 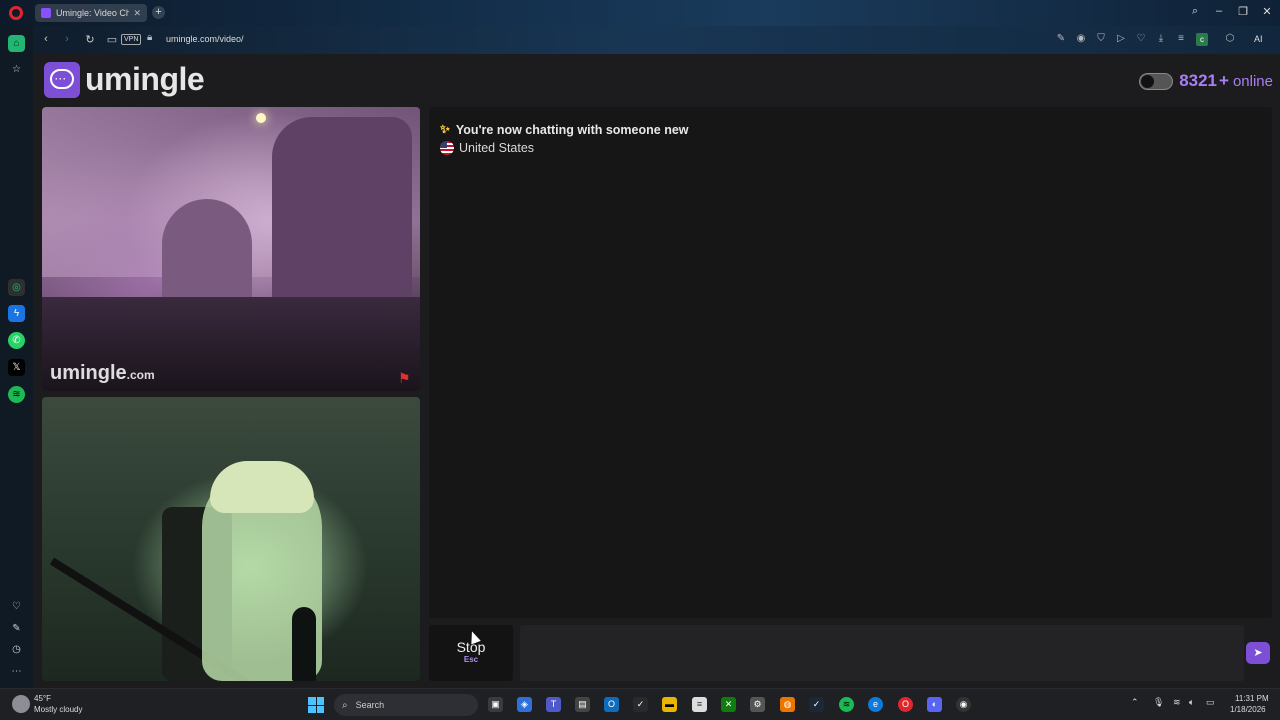 What do you see at coordinates (1243, 11) in the screenshot?
I see `maximize-button: ❐` at bounding box center [1243, 11].